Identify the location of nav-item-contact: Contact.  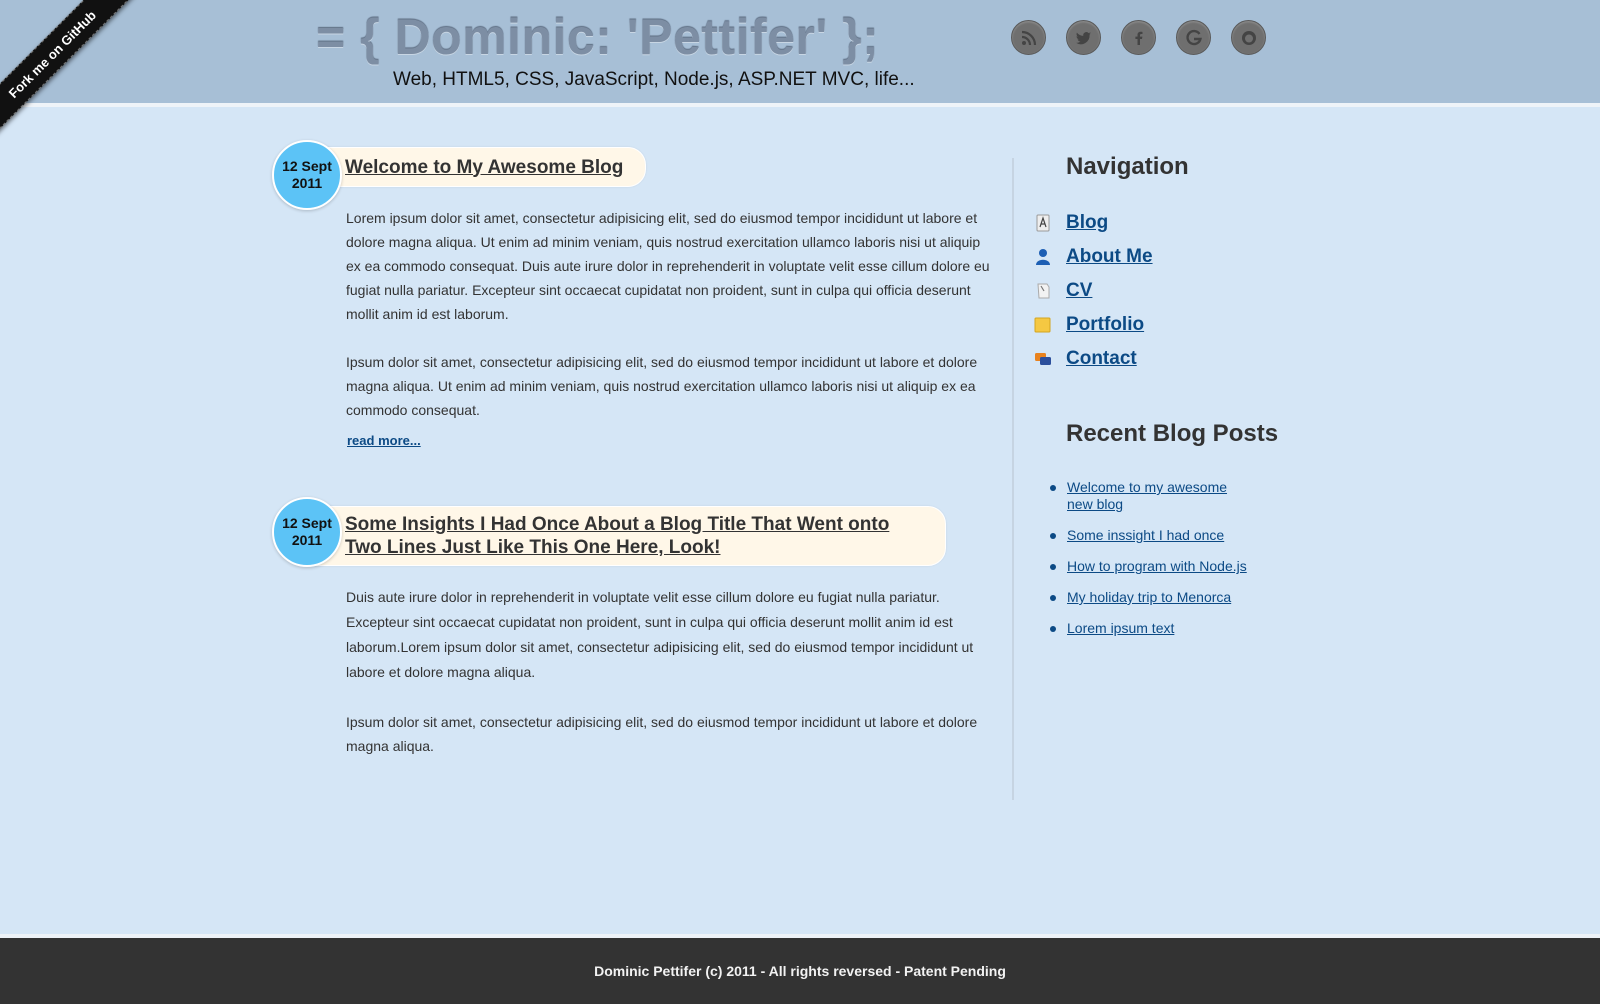
(1093, 359).